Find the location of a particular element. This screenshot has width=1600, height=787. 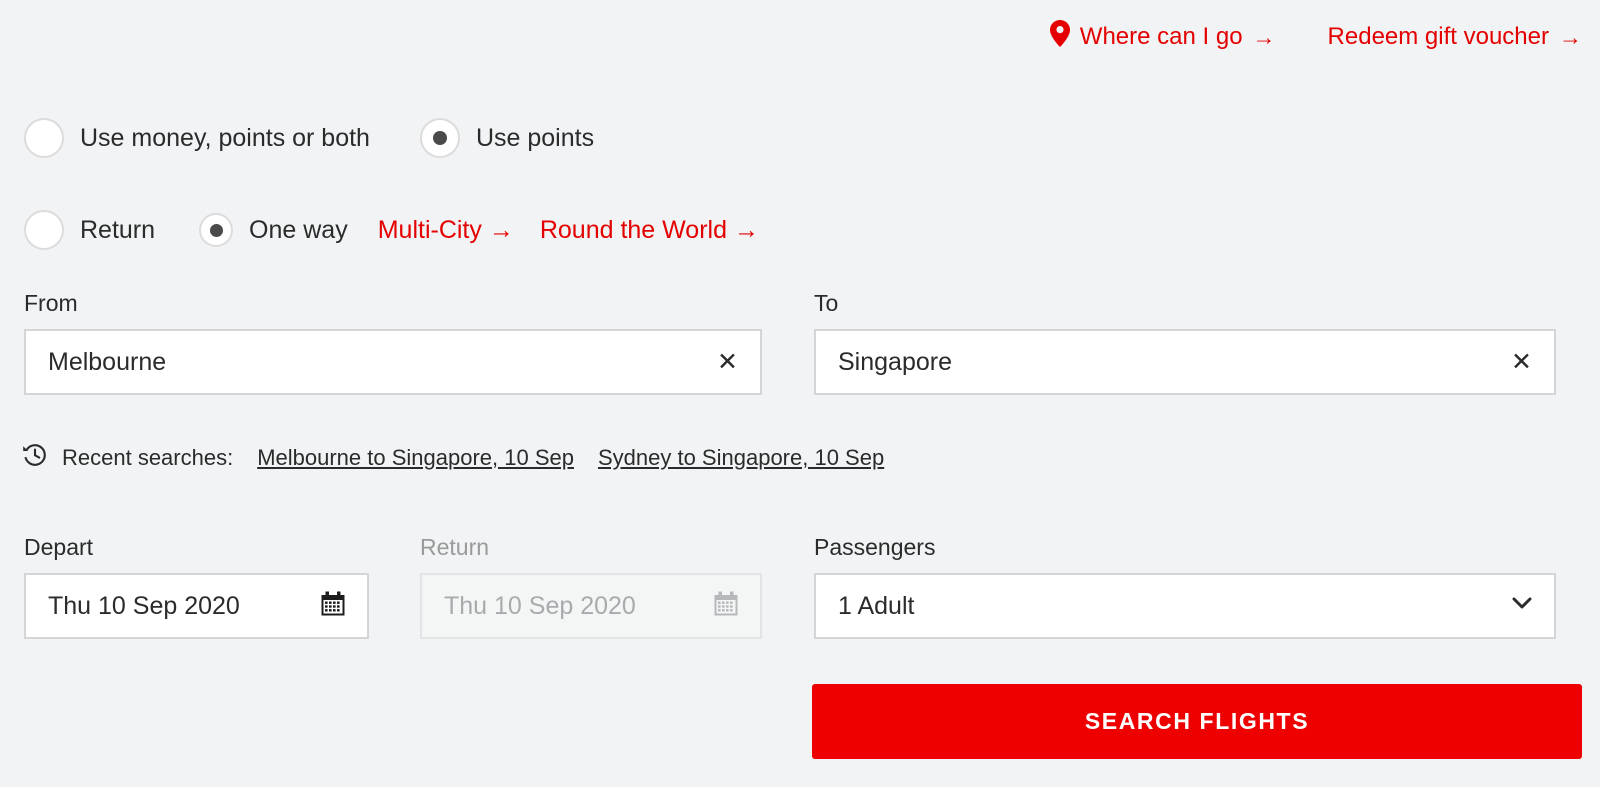

radio-label: Return is located at coordinates (118, 229).